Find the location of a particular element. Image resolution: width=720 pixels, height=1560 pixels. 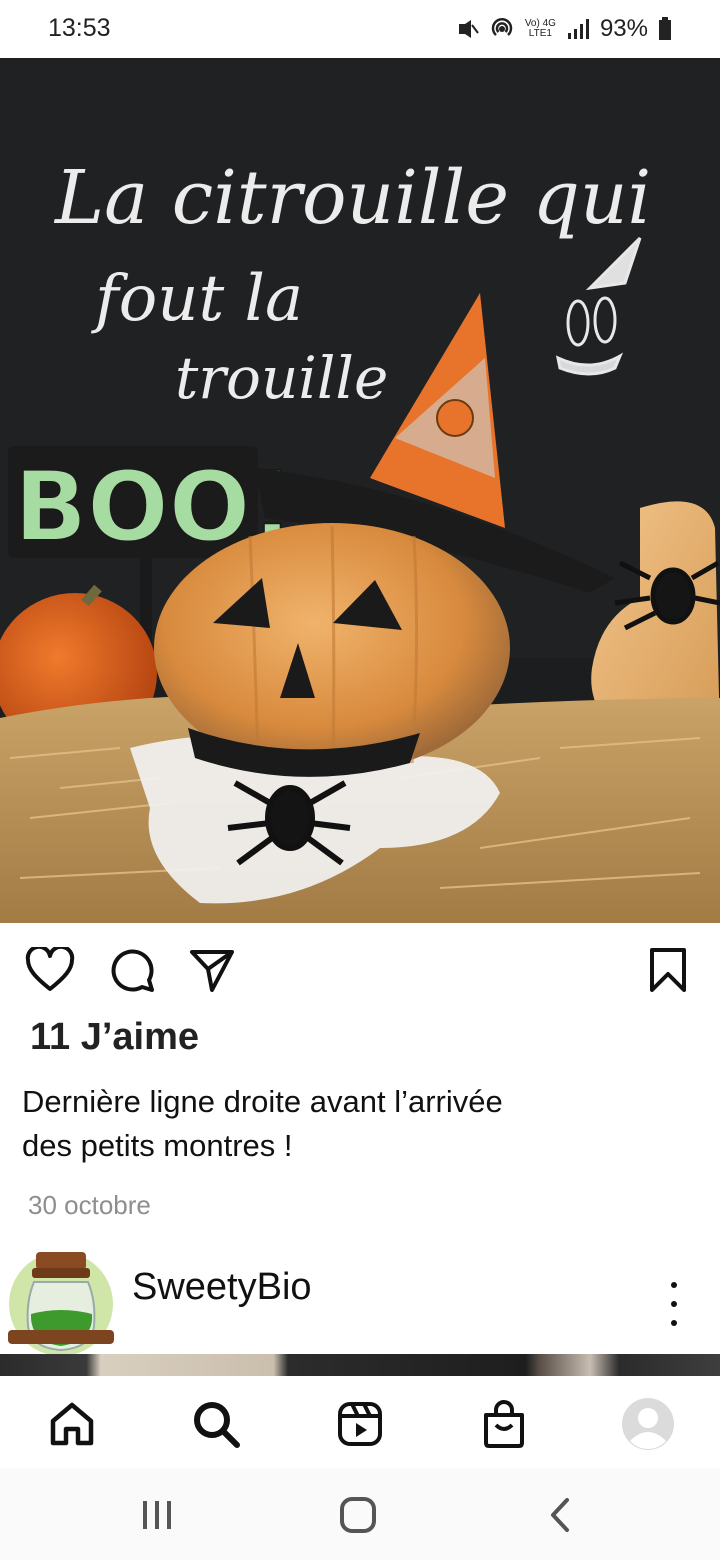

avatar is located at coordinates (61, 1301).